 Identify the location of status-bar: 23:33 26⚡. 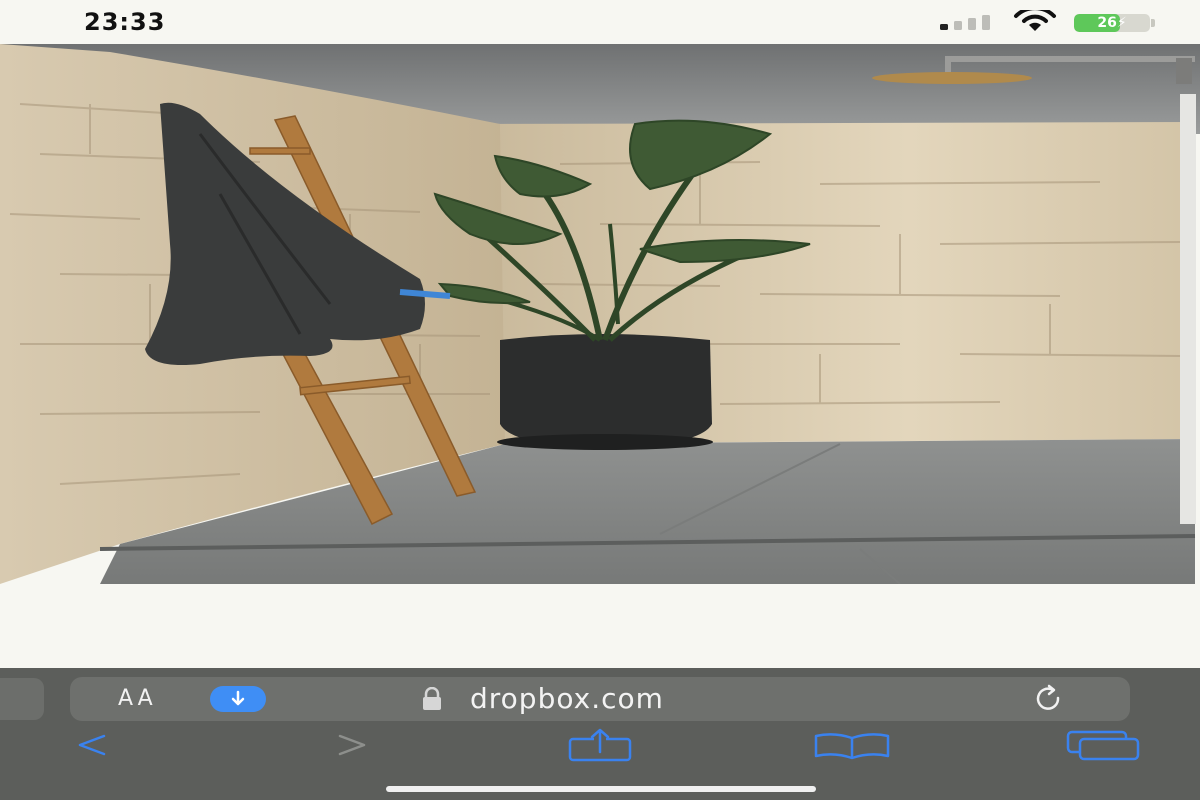
(600, 22).